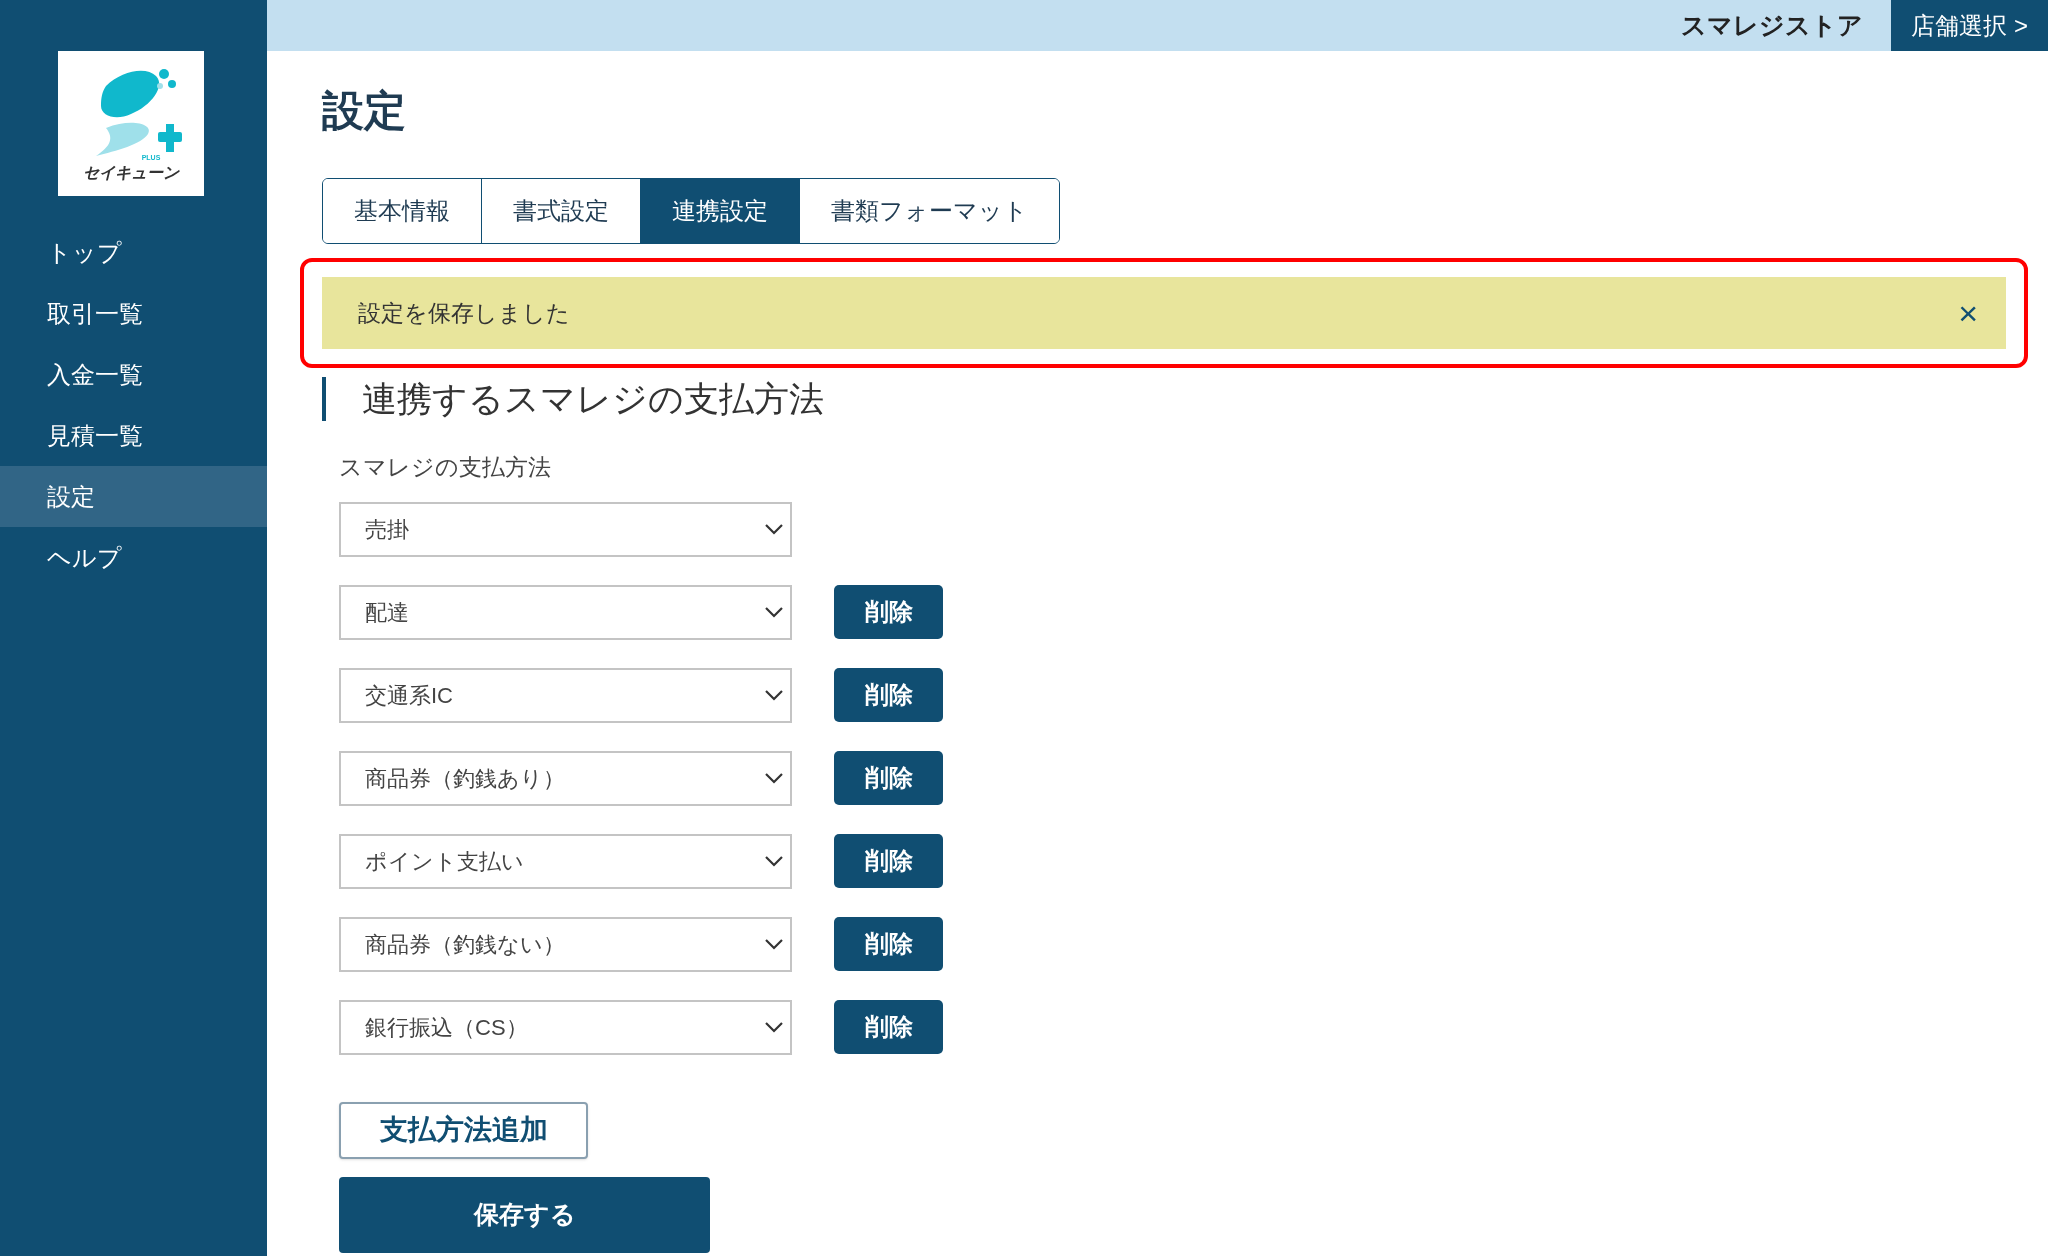  What do you see at coordinates (719, 211) in the screenshot?
I see `tab: 連携設定` at bounding box center [719, 211].